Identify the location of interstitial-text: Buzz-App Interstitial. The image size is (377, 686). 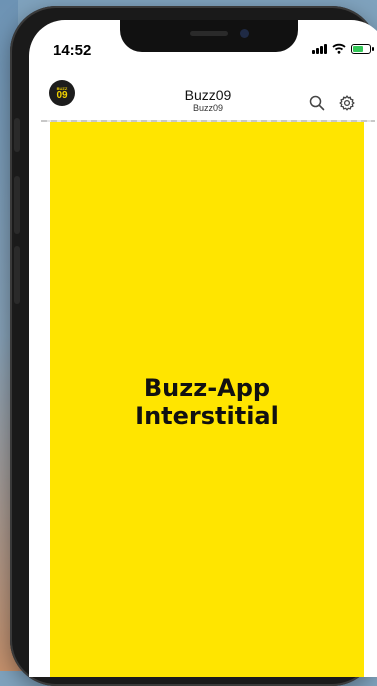
(207, 402).